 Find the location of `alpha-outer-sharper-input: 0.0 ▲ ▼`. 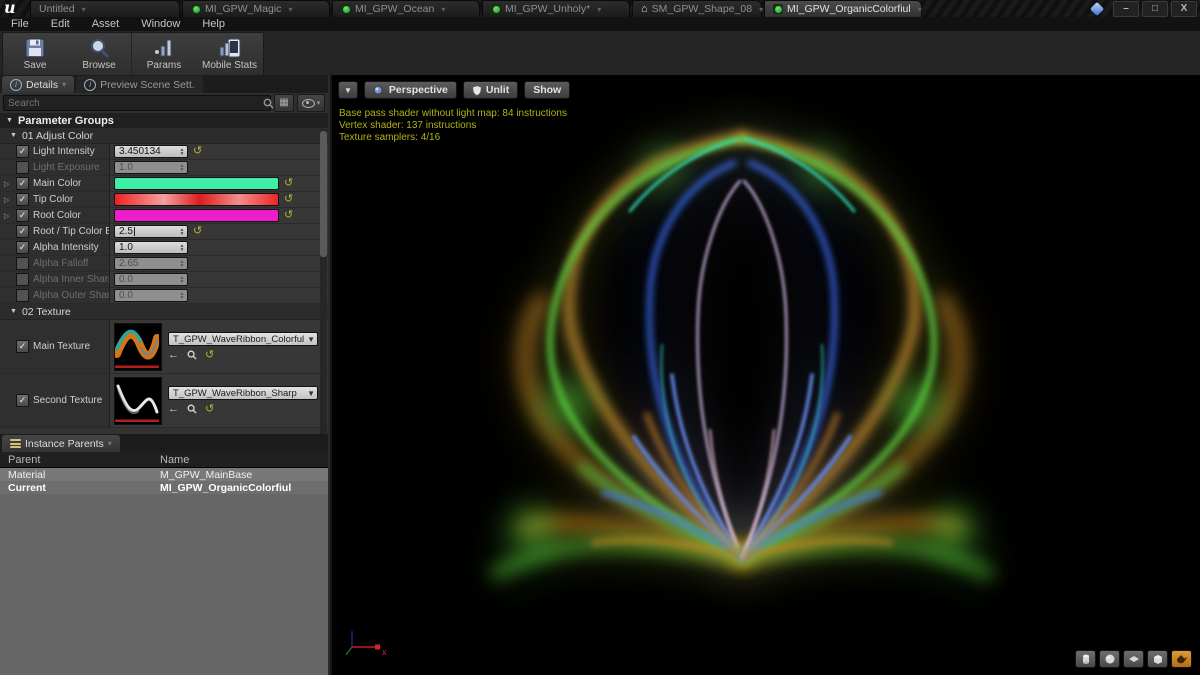

alpha-outer-sharper-input: 0.0 ▲ ▼ is located at coordinates (151, 295).